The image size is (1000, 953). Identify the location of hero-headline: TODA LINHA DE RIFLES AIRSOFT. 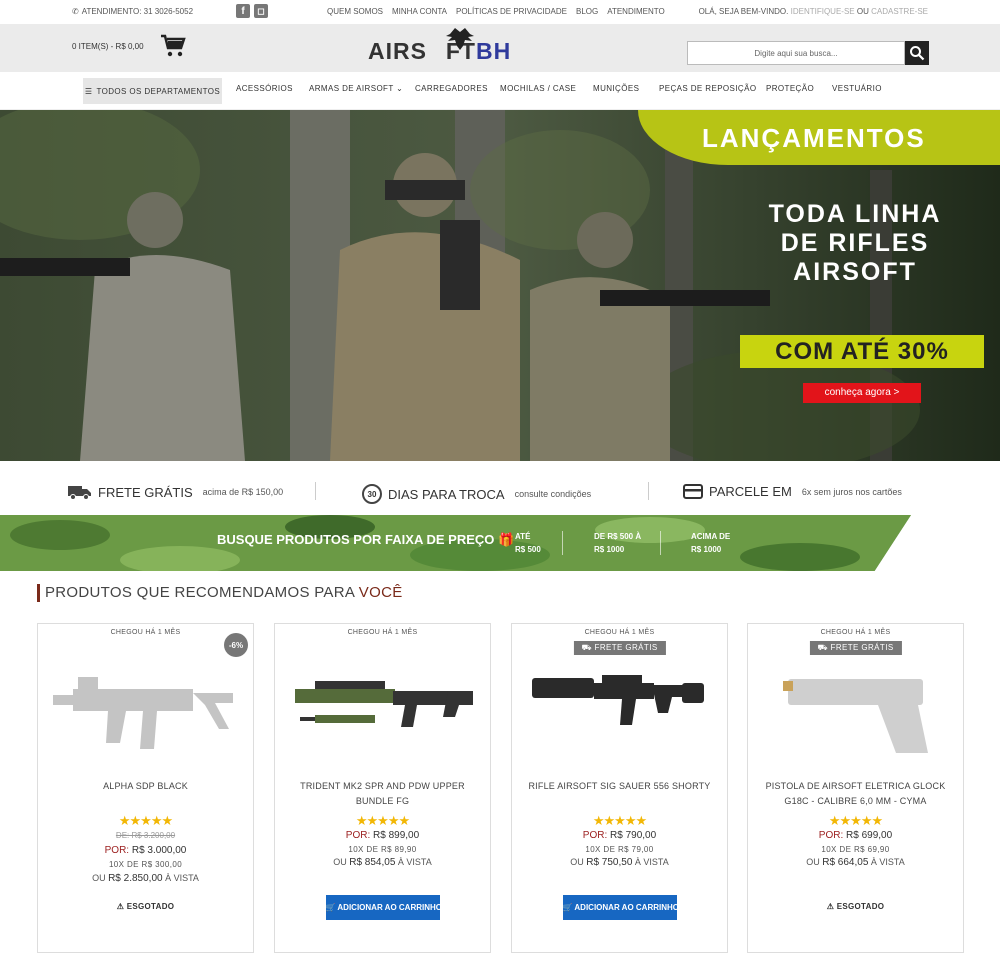
(855, 243).